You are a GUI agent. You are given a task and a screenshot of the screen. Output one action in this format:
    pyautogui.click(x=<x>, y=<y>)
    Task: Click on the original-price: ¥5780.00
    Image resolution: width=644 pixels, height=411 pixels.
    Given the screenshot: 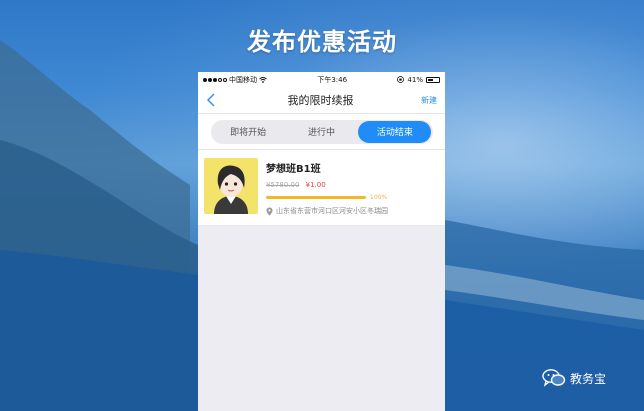 What is the action you would take?
    pyautogui.click(x=283, y=185)
    